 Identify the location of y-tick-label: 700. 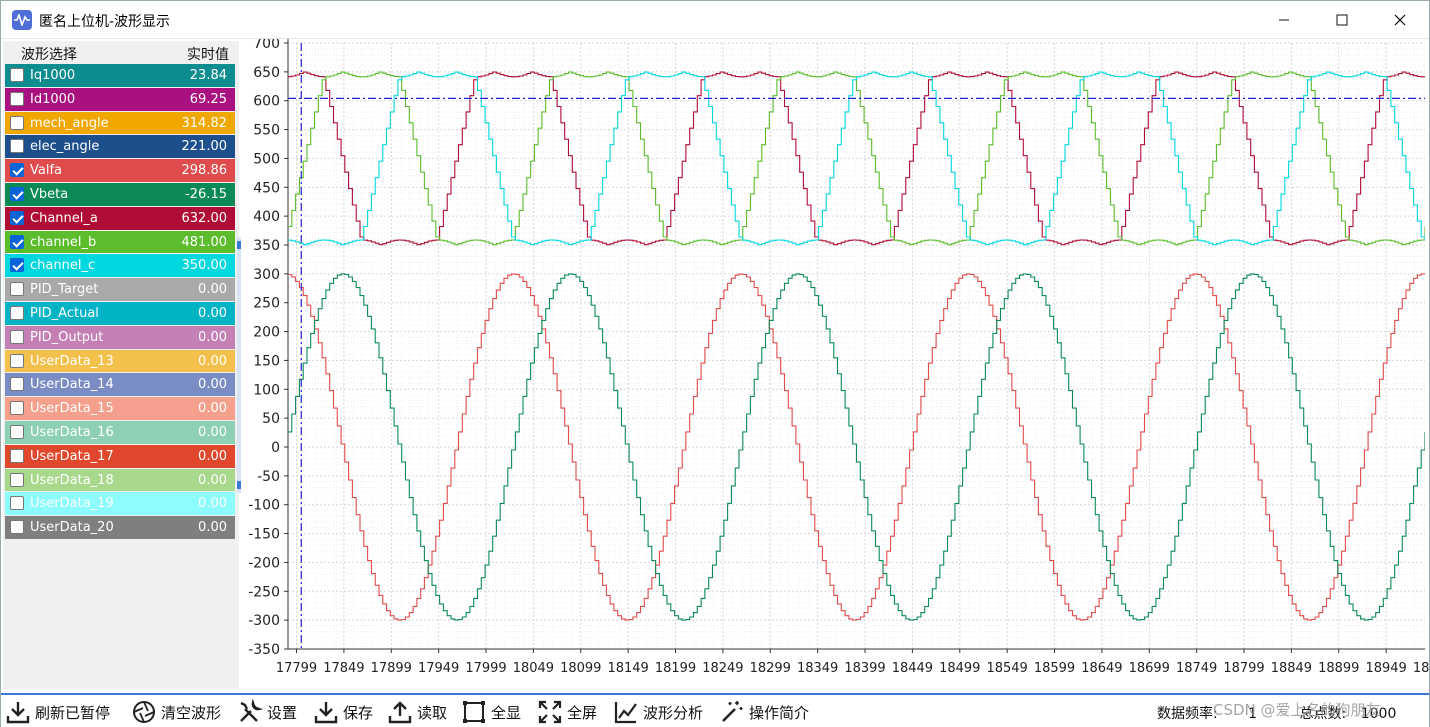
(266, 45).